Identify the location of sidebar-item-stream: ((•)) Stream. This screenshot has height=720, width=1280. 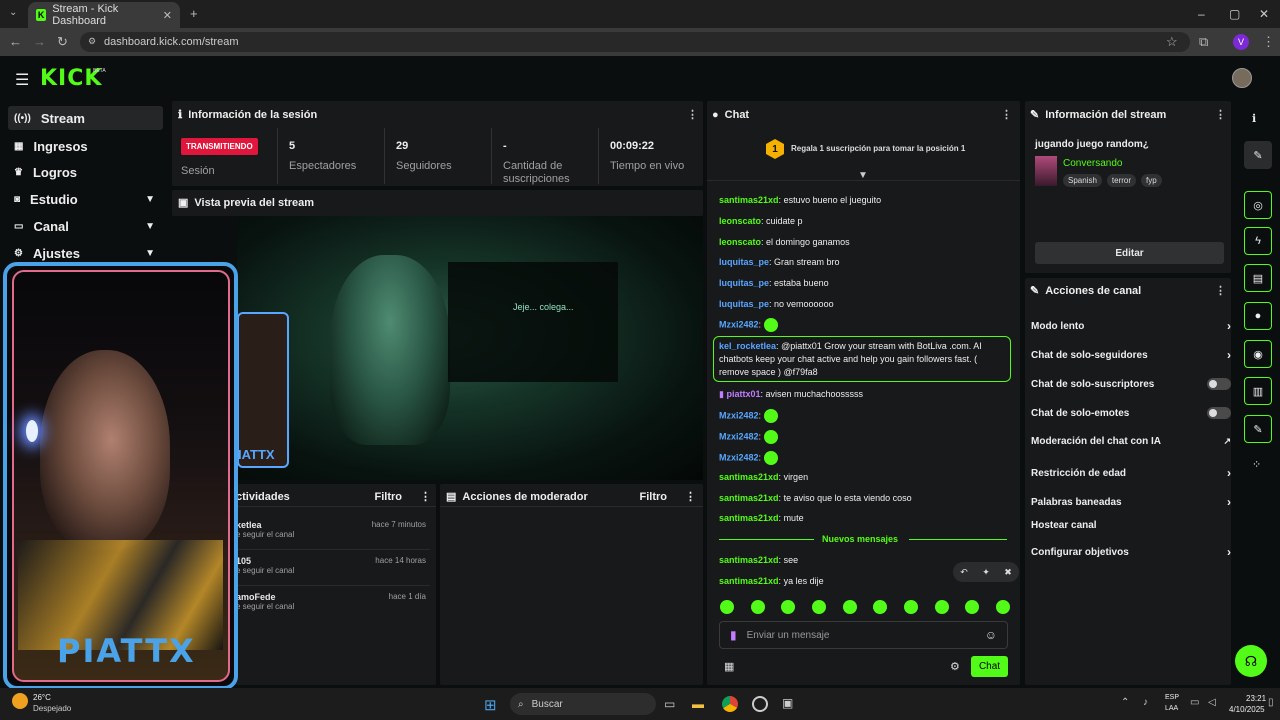
(85, 118).